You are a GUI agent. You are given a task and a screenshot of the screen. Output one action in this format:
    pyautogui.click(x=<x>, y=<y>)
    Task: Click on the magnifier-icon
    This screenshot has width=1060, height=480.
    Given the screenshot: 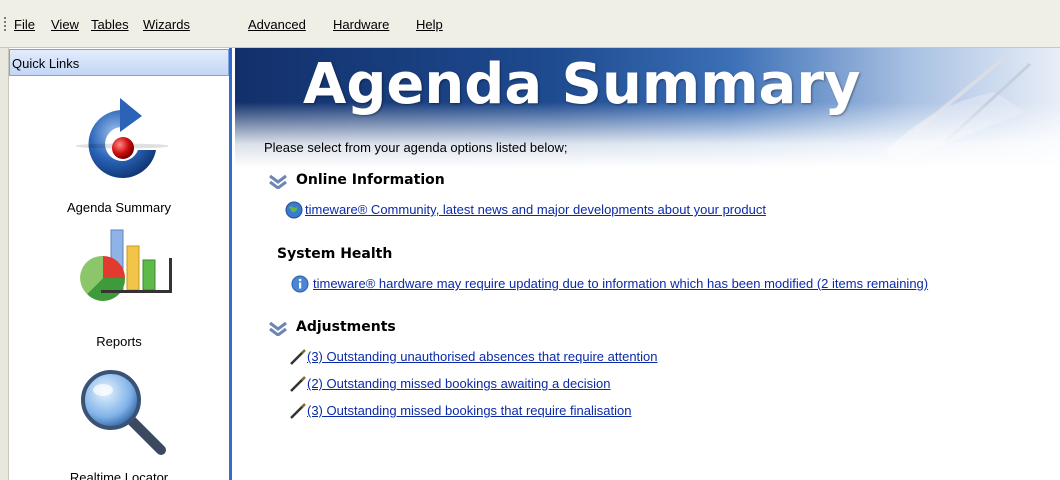 What is the action you would take?
    pyautogui.click(x=123, y=412)
    